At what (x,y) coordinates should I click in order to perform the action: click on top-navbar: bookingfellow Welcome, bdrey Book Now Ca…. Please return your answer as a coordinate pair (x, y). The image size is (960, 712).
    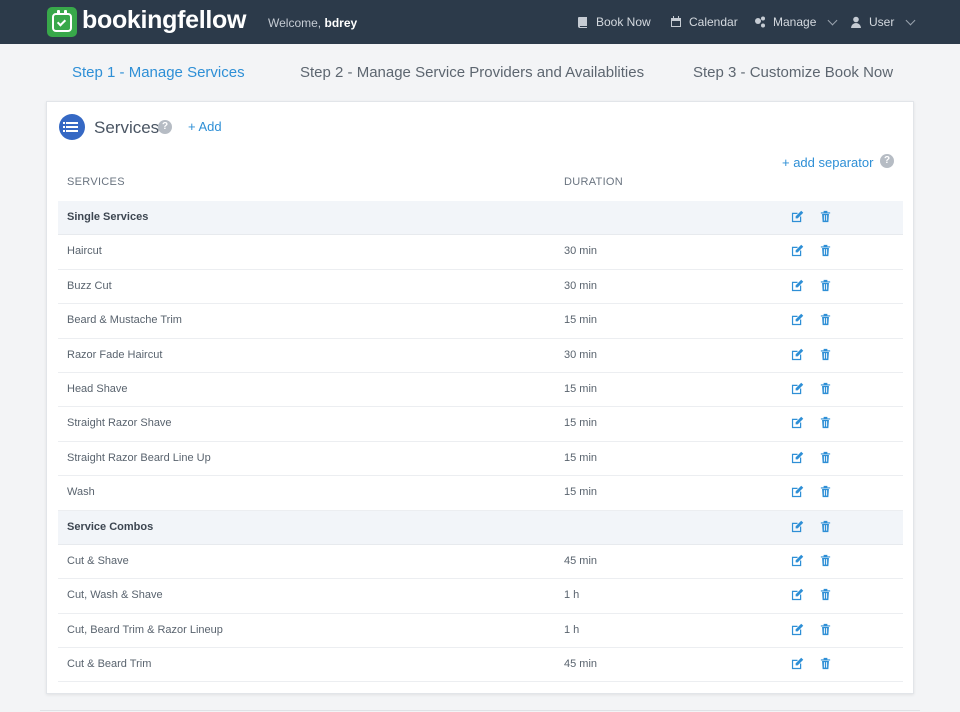
    Looking at the image, I should click on (480, 22).